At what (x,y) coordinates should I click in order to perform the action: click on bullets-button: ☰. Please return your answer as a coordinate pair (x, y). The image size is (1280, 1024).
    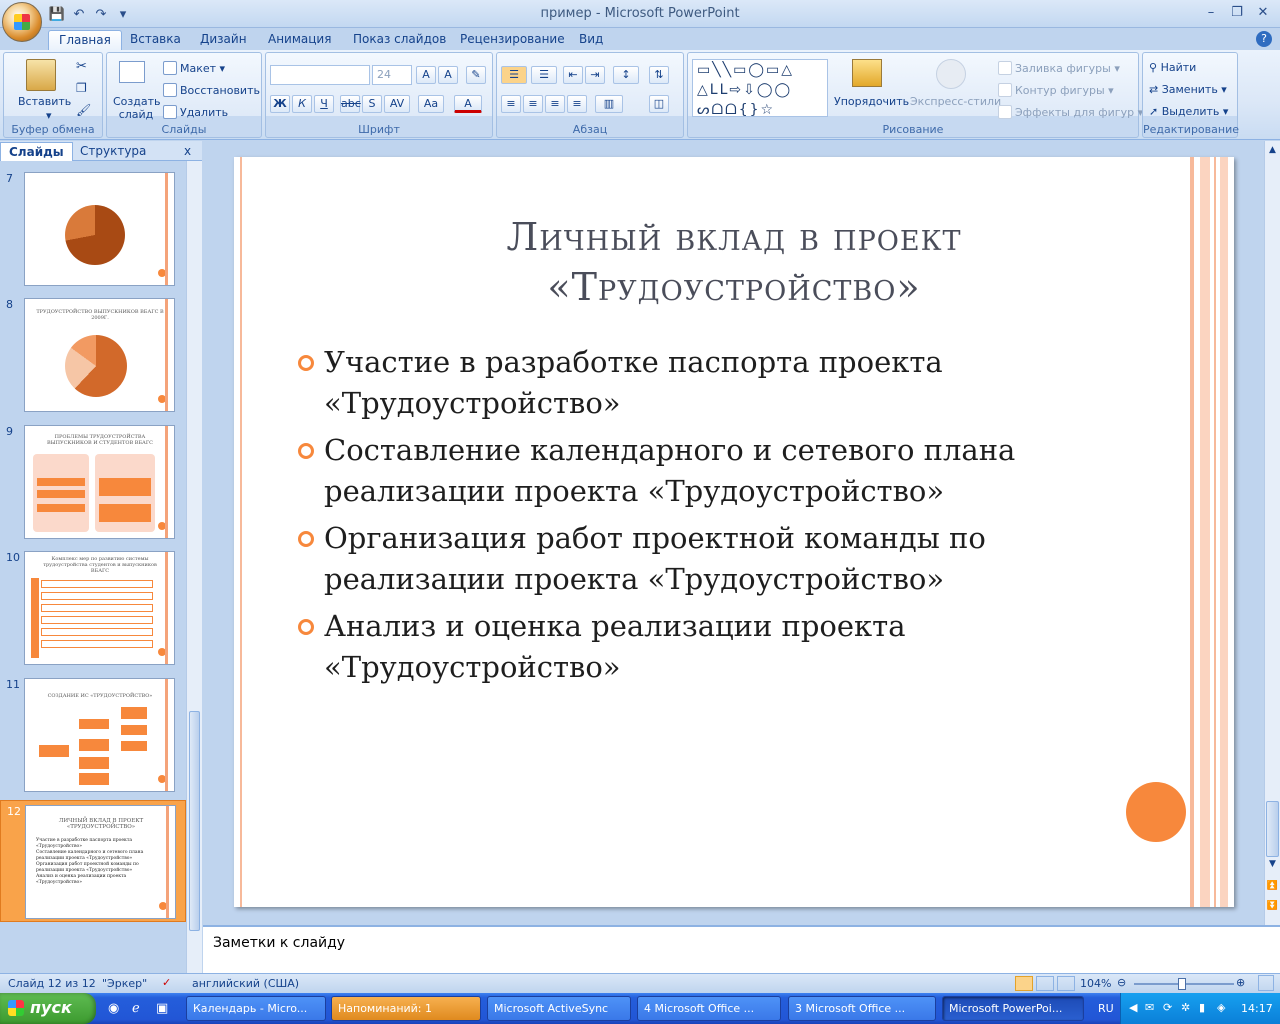
    Looking at the image, I should click on (514, 75).